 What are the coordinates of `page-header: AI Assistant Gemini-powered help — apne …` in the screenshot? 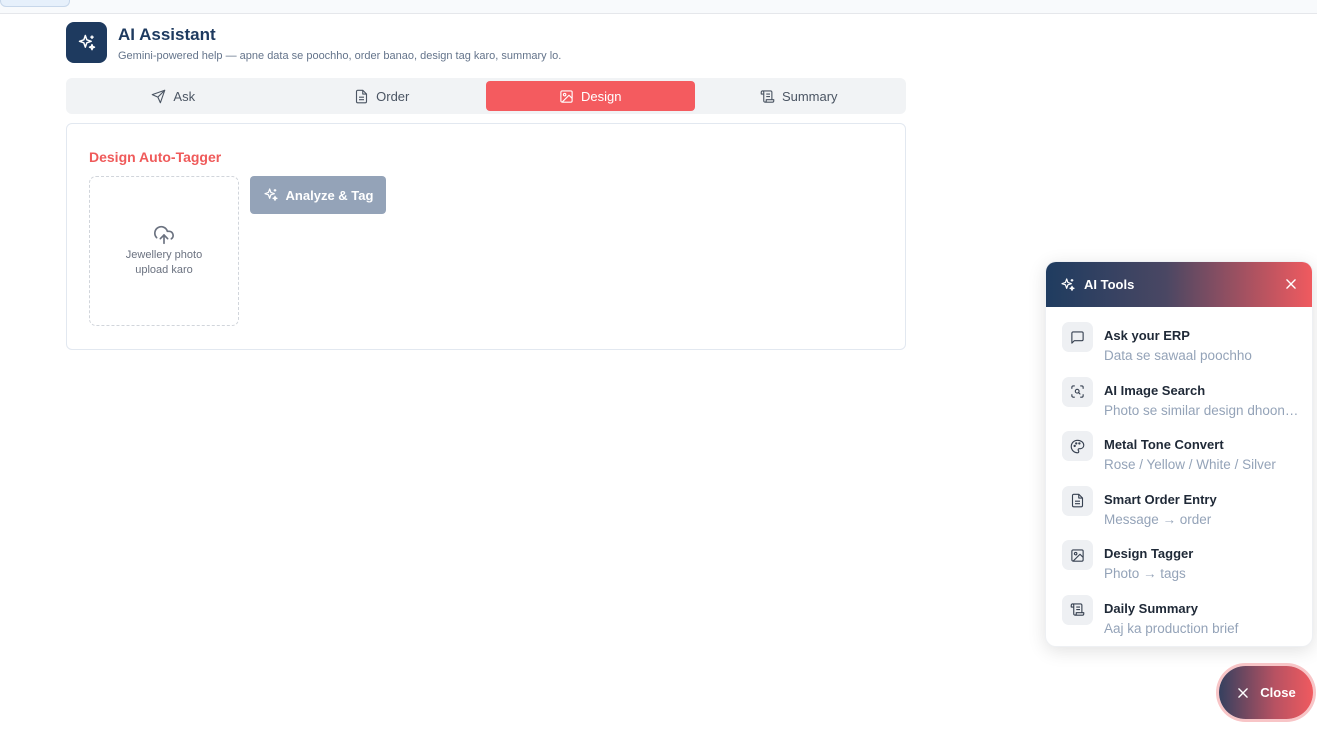 It's located at (486, 43).